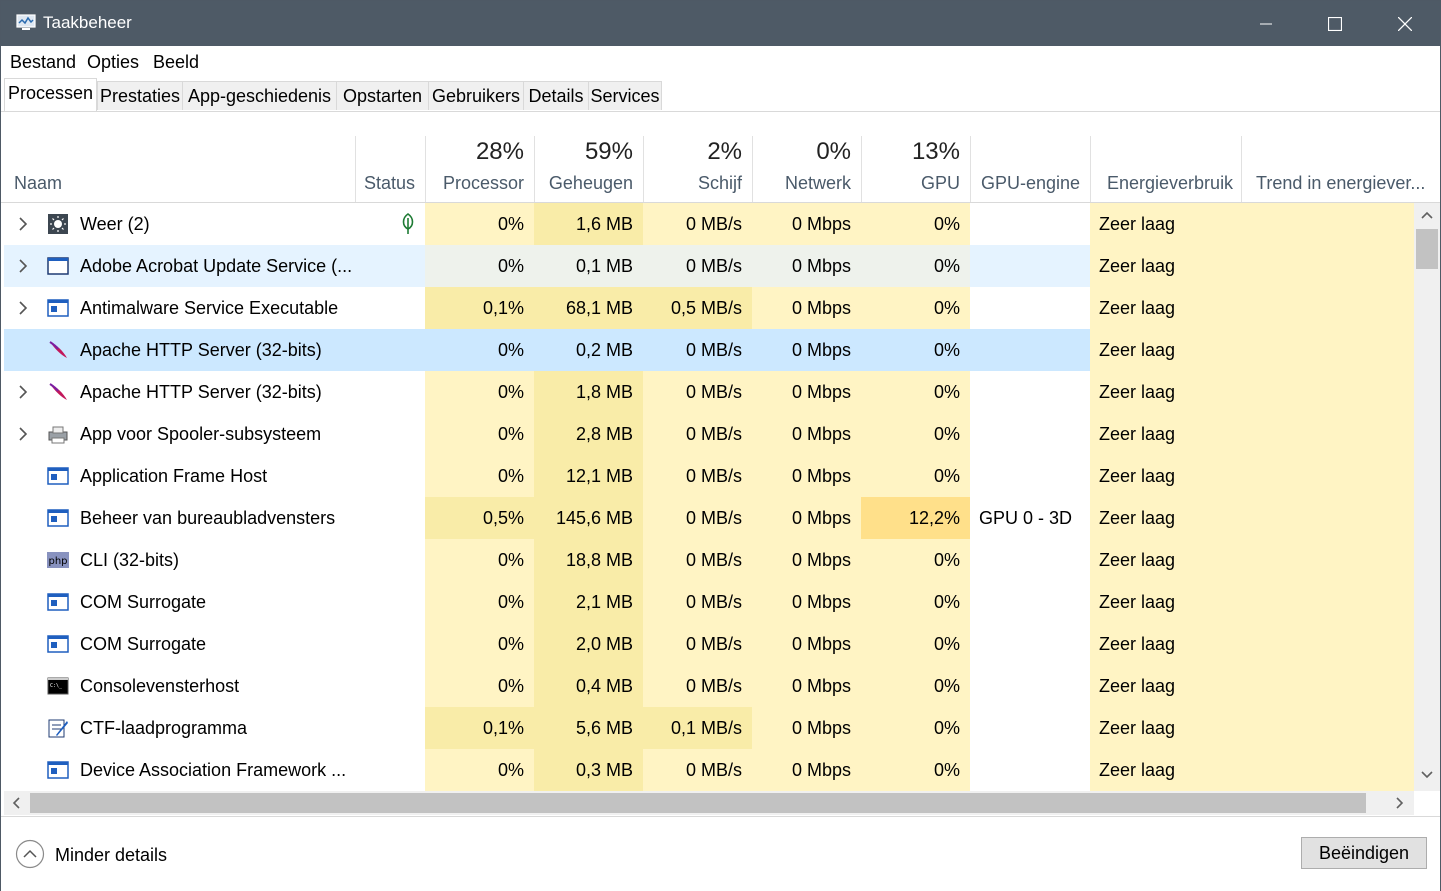  Describe the element at coordinates (698, 803) in the screenshot. I see `horizontal-scroll-thumb` at that location.